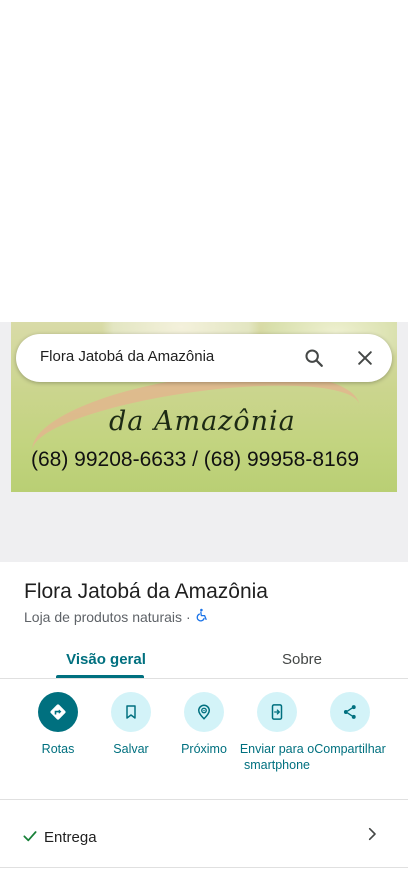 The height and width of the screenshot is (884, 408). What do you see at coordinates (195, 459) in the screenshot?
I see `photo-phone-numbers: (68) 99208-6633 / (68) 99958-8169` at bounding box center [195, 459].